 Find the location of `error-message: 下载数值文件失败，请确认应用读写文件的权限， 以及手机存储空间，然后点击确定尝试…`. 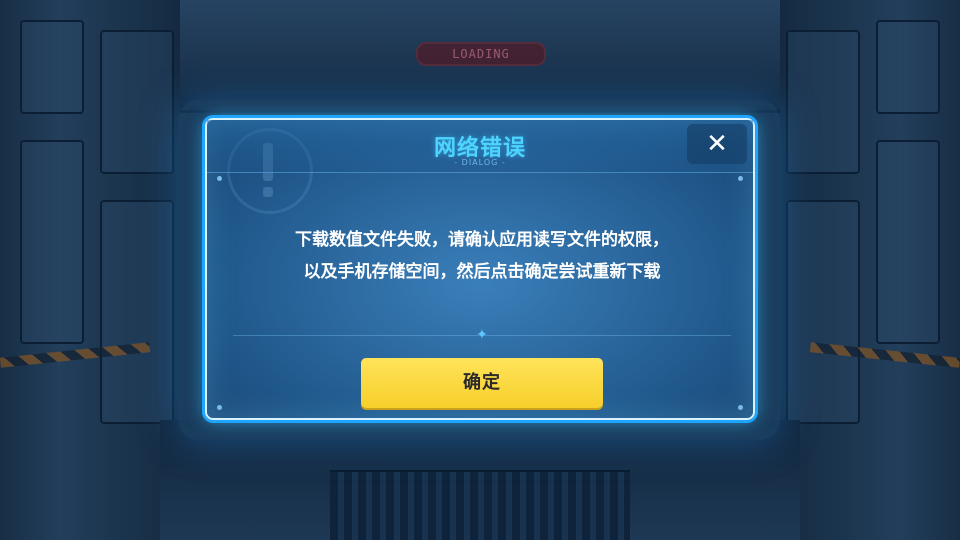

error-message: 下载数值文件失败，请确认应用读写文件的权限， 以及手机存储空间，然后点击确定尝试… is located at coordinates (482, 256).